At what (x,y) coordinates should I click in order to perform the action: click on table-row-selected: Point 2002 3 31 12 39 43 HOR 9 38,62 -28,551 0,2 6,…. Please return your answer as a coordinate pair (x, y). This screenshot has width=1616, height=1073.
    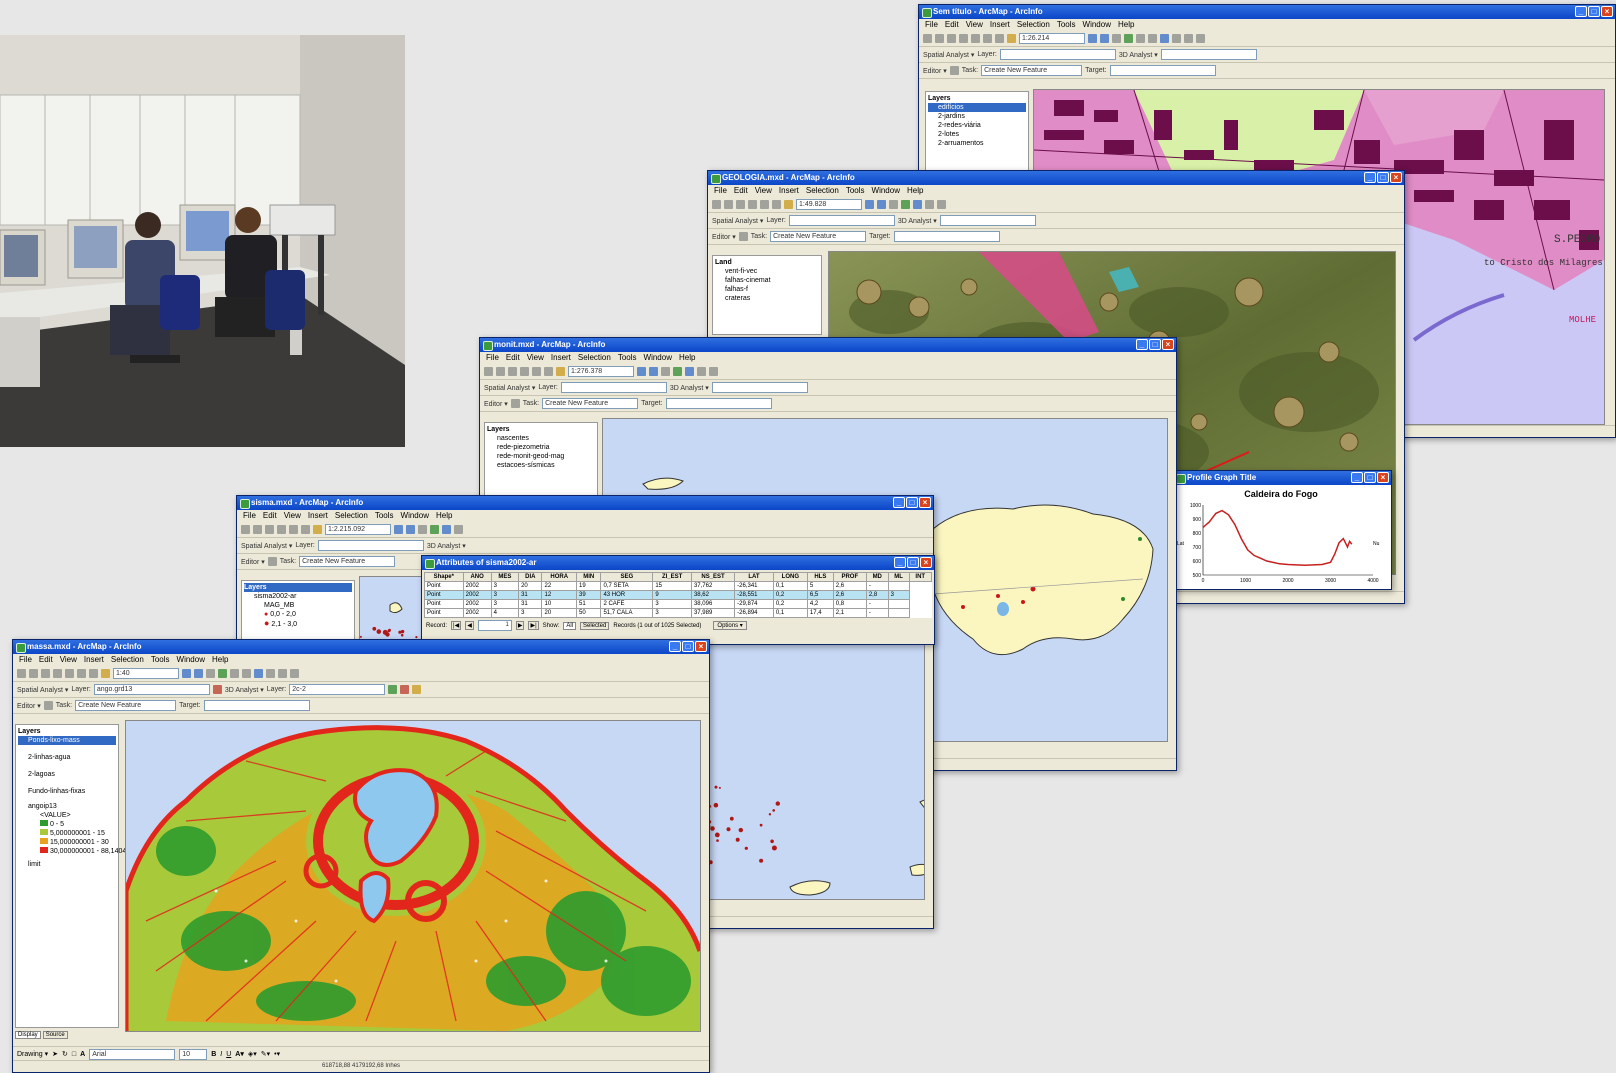
    Looking at the image, I should click on (678, 595).